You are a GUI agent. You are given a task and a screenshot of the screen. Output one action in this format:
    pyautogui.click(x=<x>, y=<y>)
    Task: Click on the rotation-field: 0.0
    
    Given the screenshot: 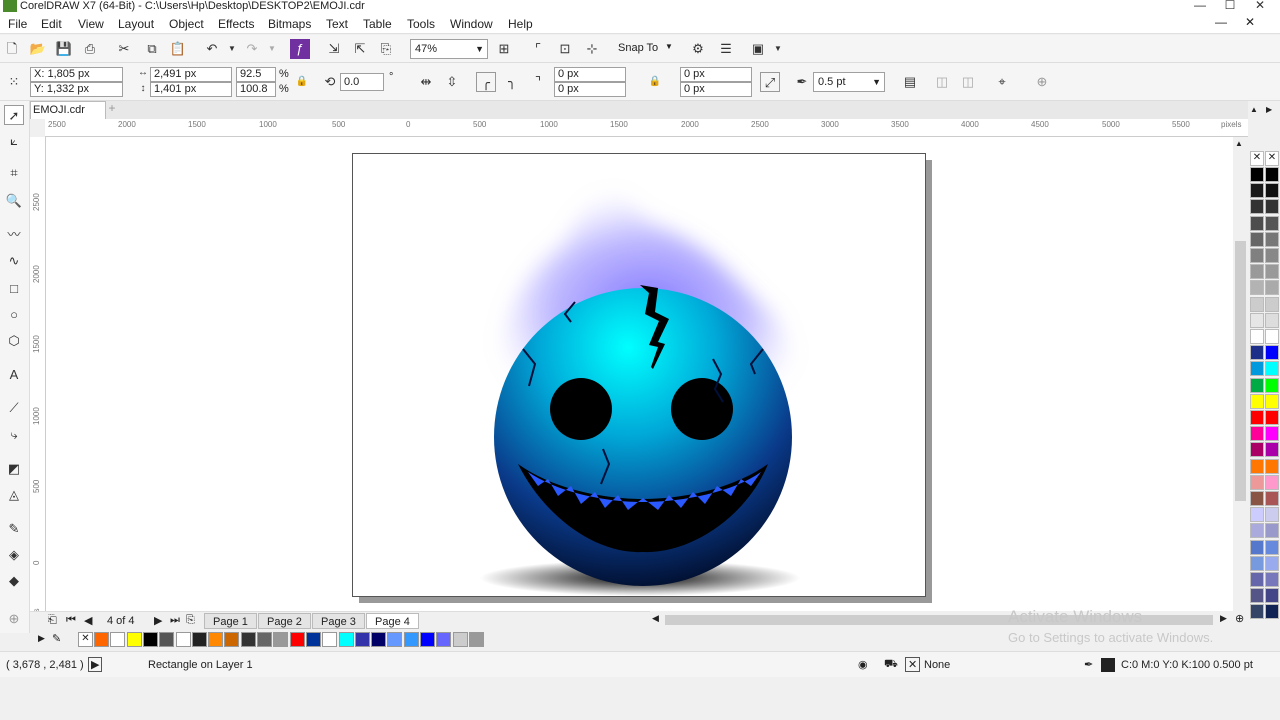 What is the action you would take?
    pyautogui.click(x=362, y=82)
    